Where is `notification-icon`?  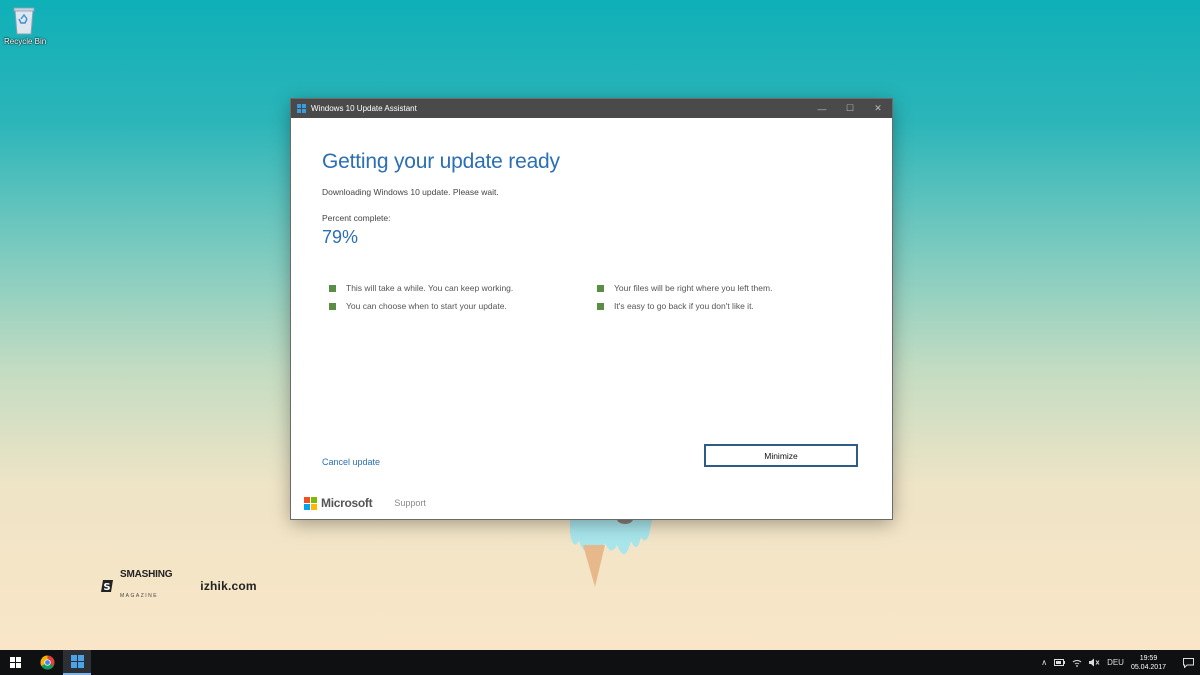
notification-icon is located at coordinates (1188, 662).